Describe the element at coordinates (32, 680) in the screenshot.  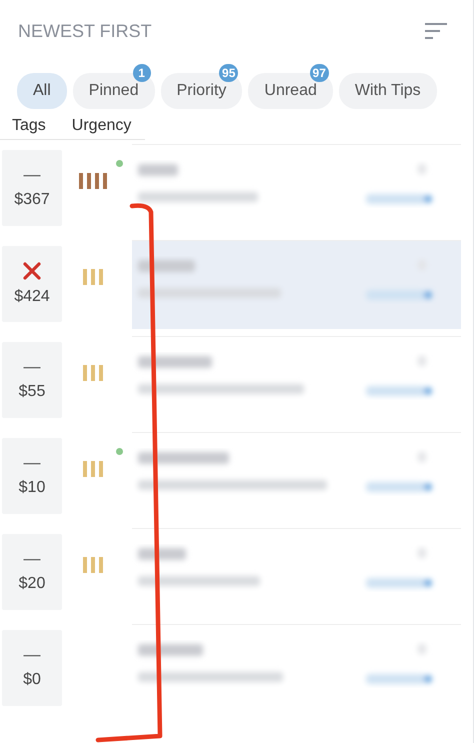
I see `amount: $0` at that location.